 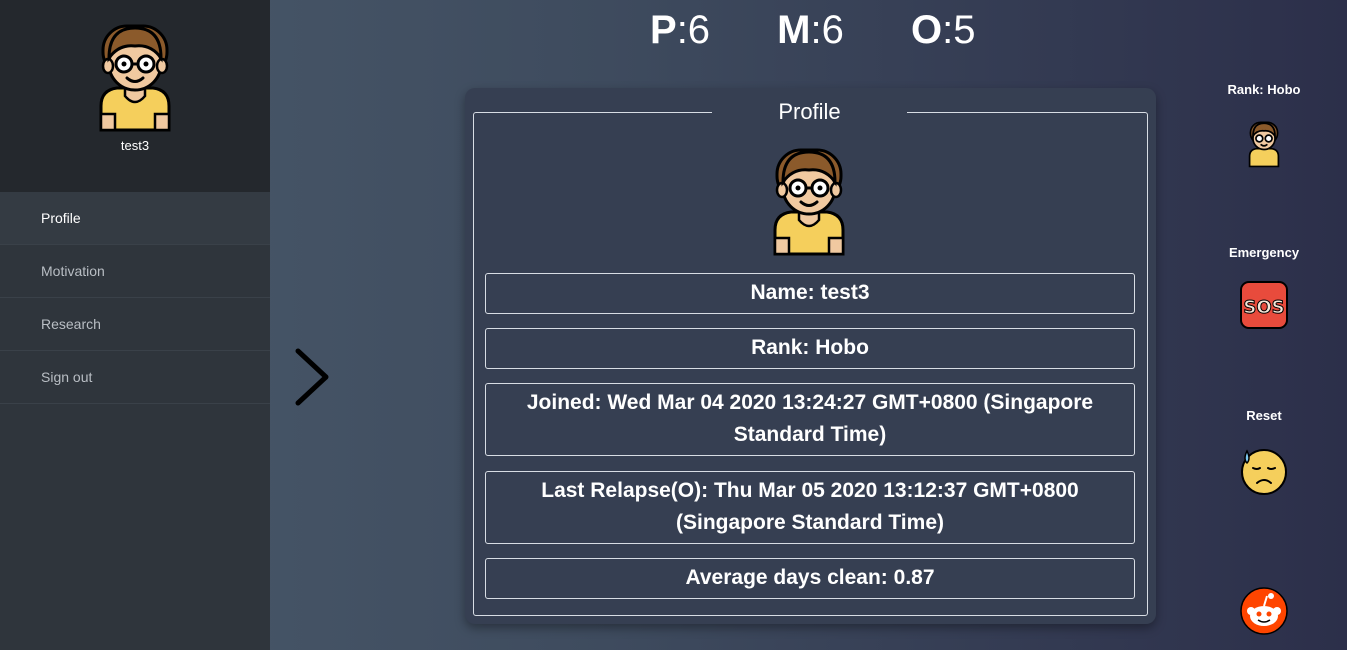 I want to click on sidebar-item-research: Research, so click(x=135, y=324).